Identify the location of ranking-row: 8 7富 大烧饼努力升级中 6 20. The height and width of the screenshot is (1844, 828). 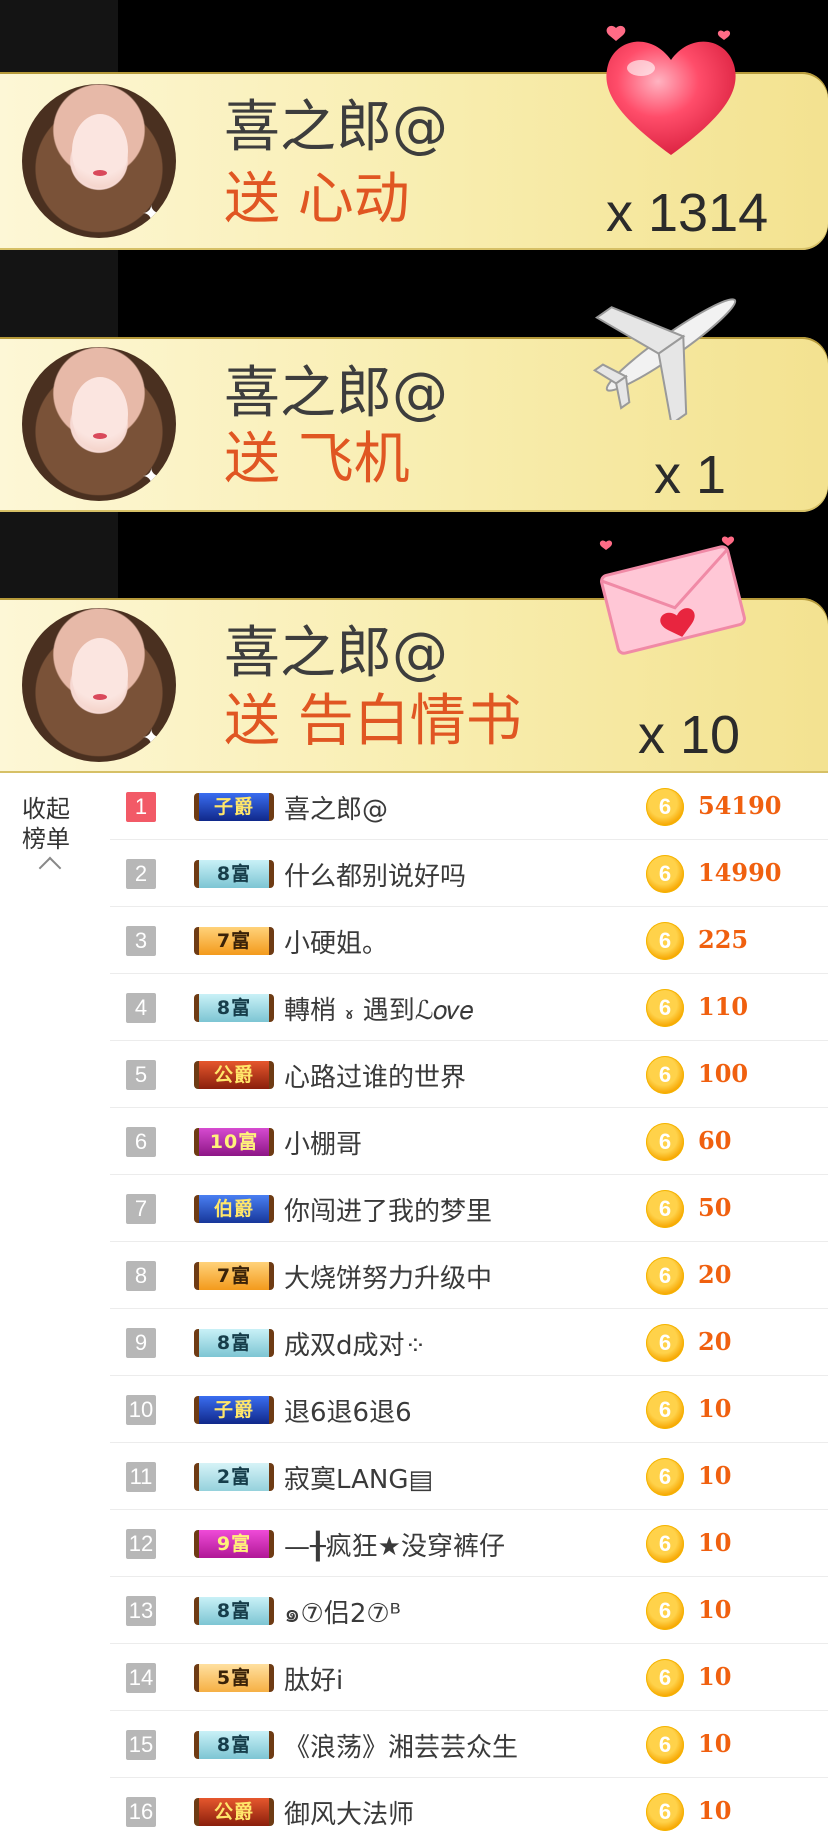
(469, 1275).